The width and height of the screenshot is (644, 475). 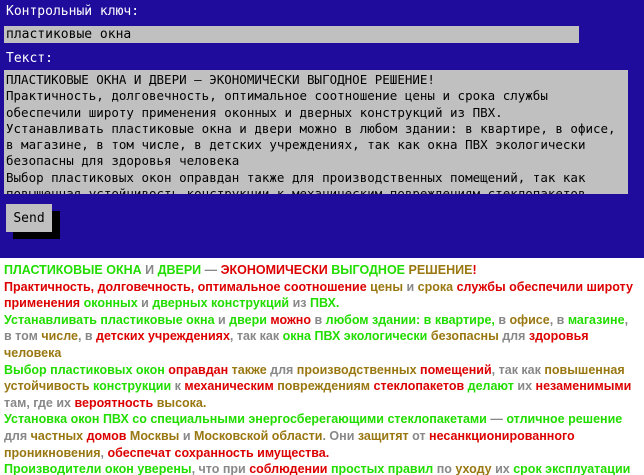 What do you see at coordinates (181, 402) in the screenshot?
I see `highlighted-text-segment: высока.` at bounding box center [181, 402].